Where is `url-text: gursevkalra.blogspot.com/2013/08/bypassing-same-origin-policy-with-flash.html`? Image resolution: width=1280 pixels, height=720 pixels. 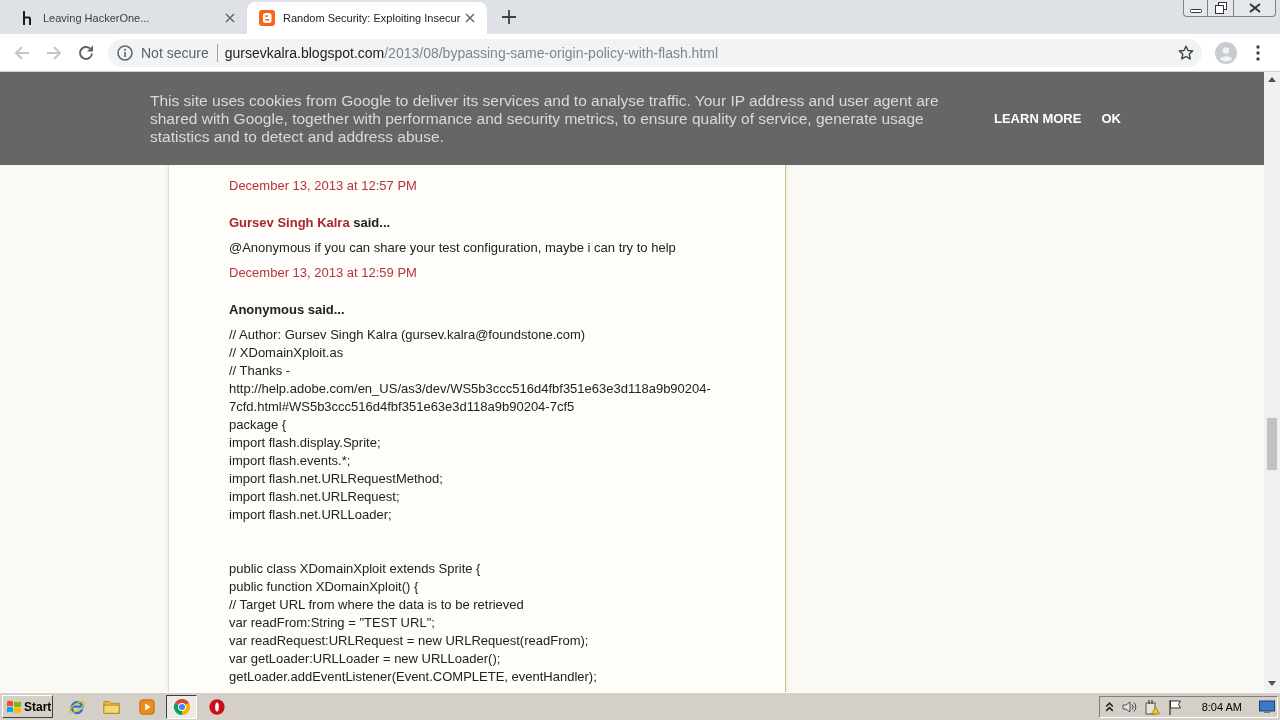
url-text: gursevkalra.blogspot.com/2013/08/bypassing-same-origin-policy-with-flash.html is located at coordinates (471, 52).